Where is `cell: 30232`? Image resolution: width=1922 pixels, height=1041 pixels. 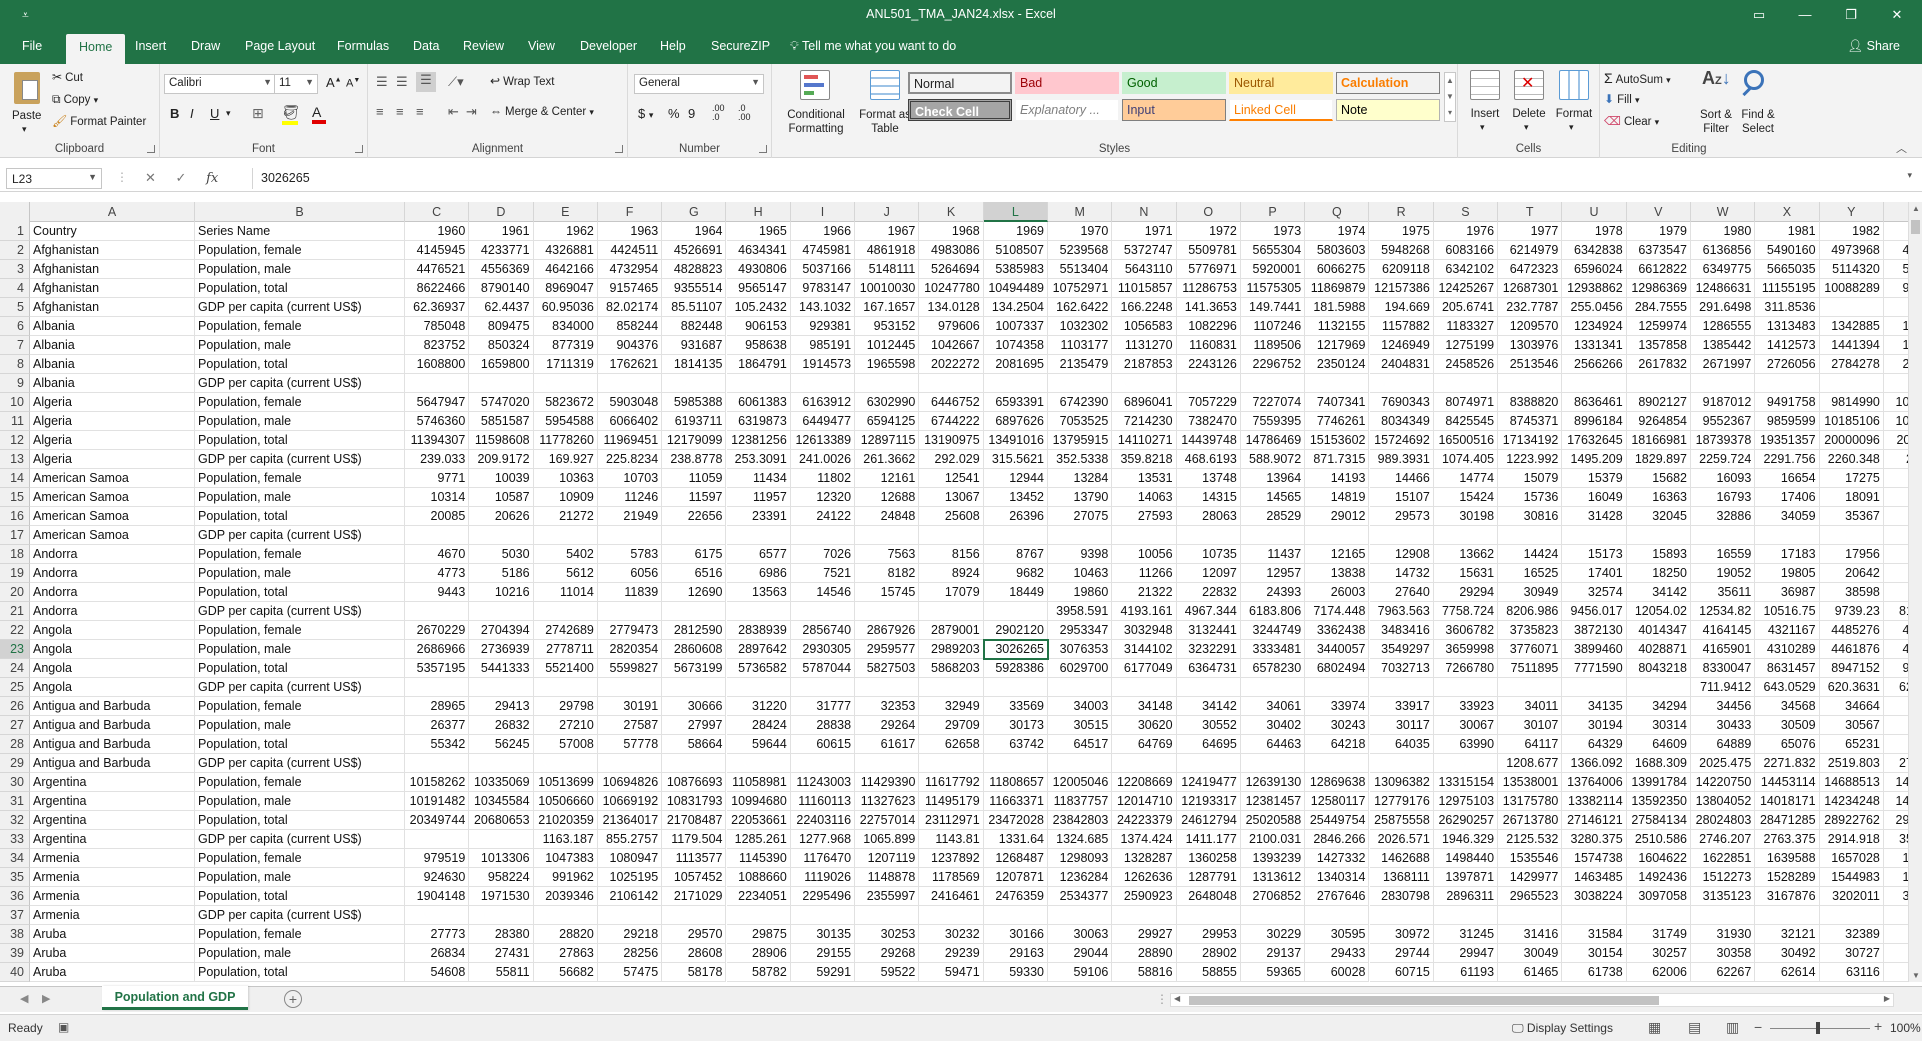 cell: 30232 is located at coordinates (951, 934).